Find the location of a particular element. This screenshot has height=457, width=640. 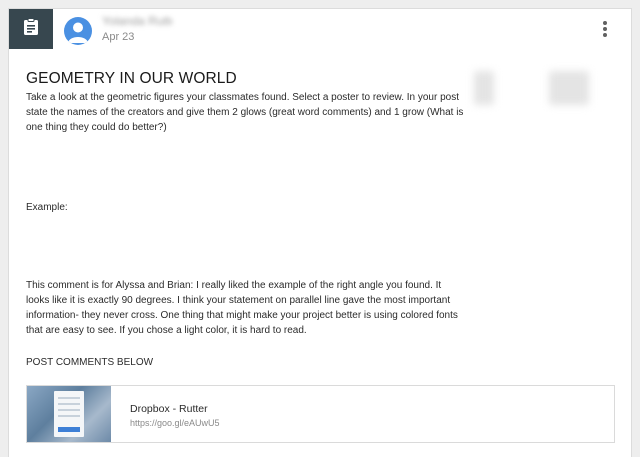

post-date: Apr 23 is located at coordinates (118, 37).